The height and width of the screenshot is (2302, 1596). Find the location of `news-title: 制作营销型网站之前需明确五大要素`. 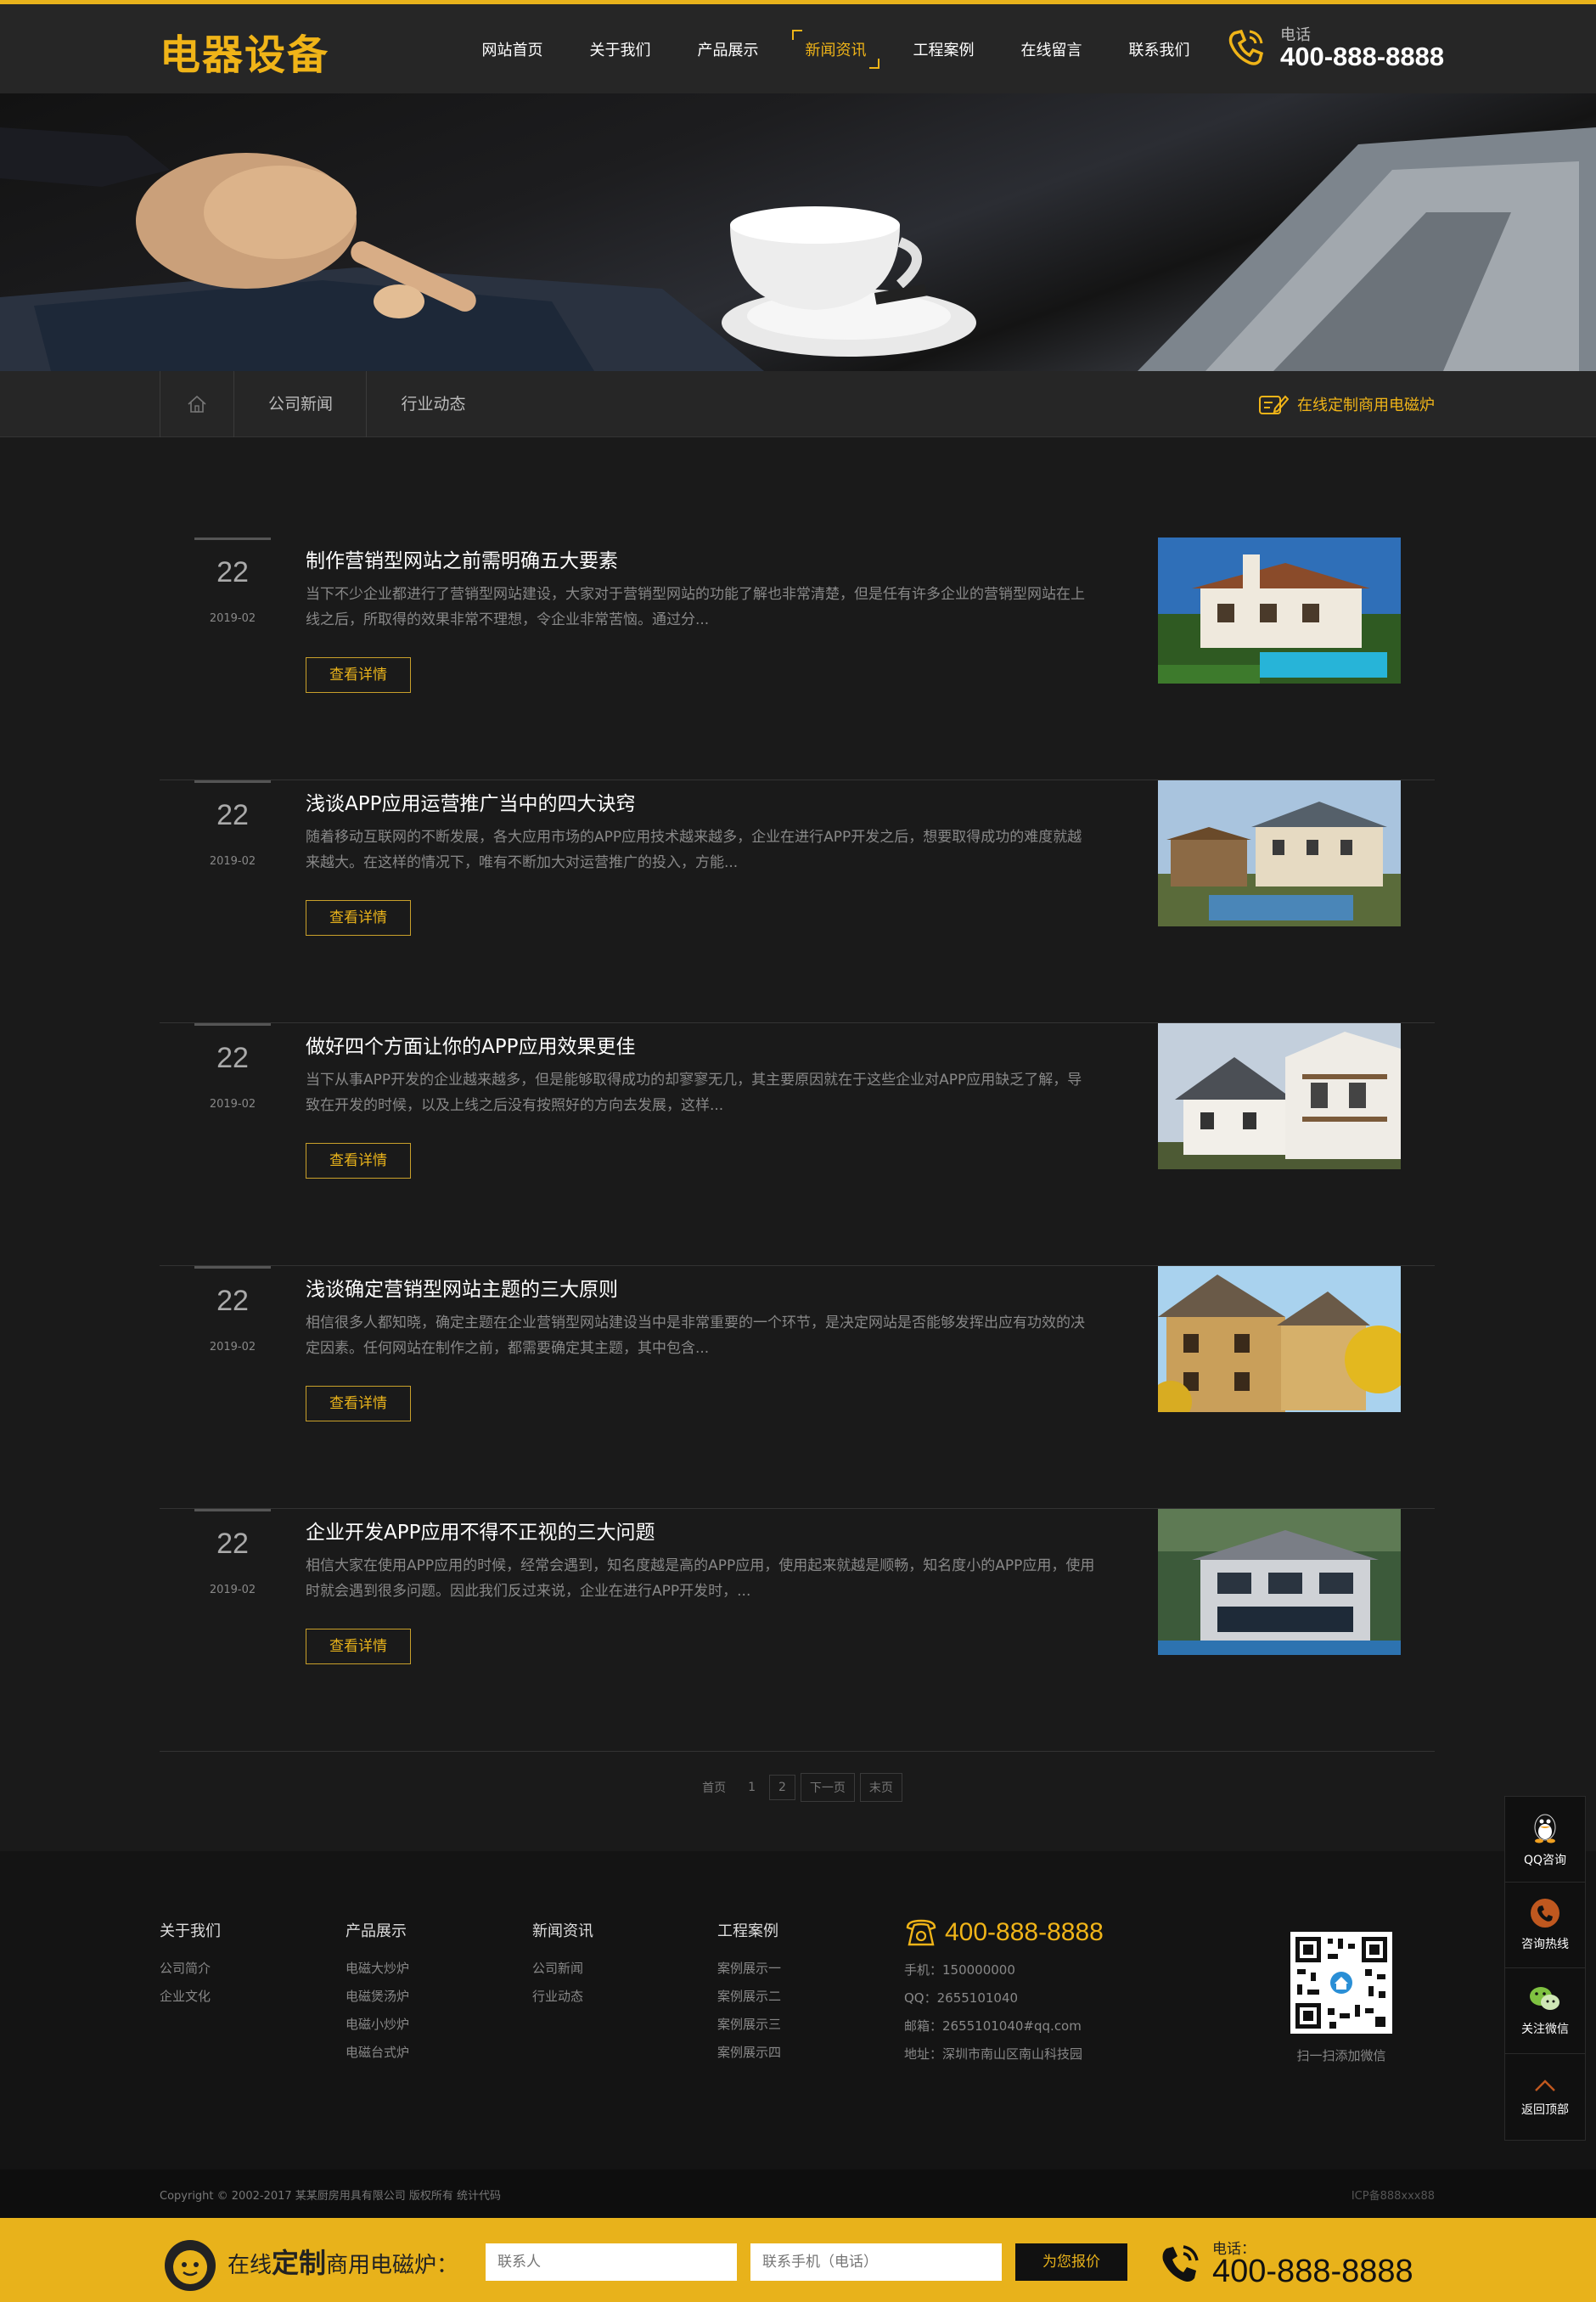

news-title: 制作营销型网站之前需明确五大要素 is located at coordinates (462, 558).